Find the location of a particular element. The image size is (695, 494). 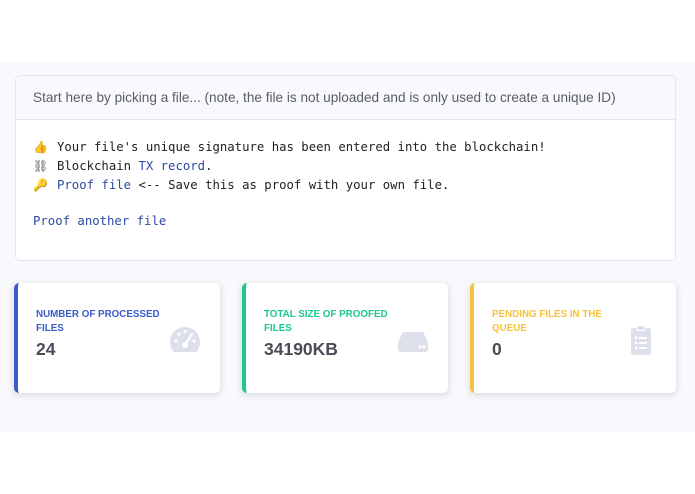

stat-value: 0 is located at coordinates (497, 349).